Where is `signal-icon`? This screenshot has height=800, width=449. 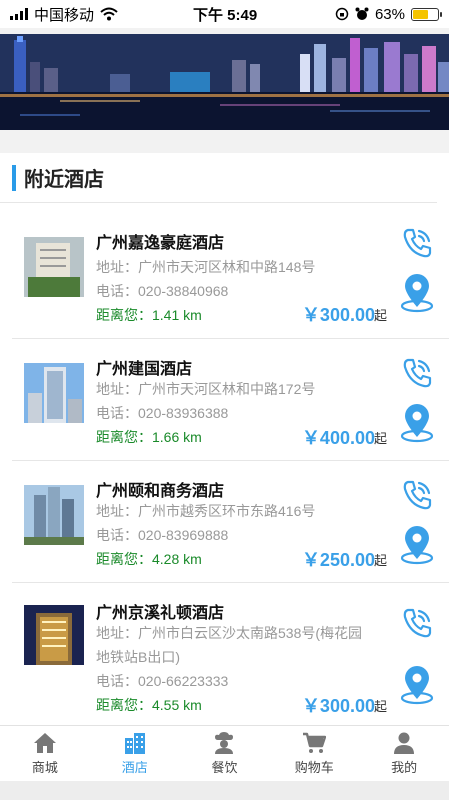
signal-icon is located at coordinates (19, 14).